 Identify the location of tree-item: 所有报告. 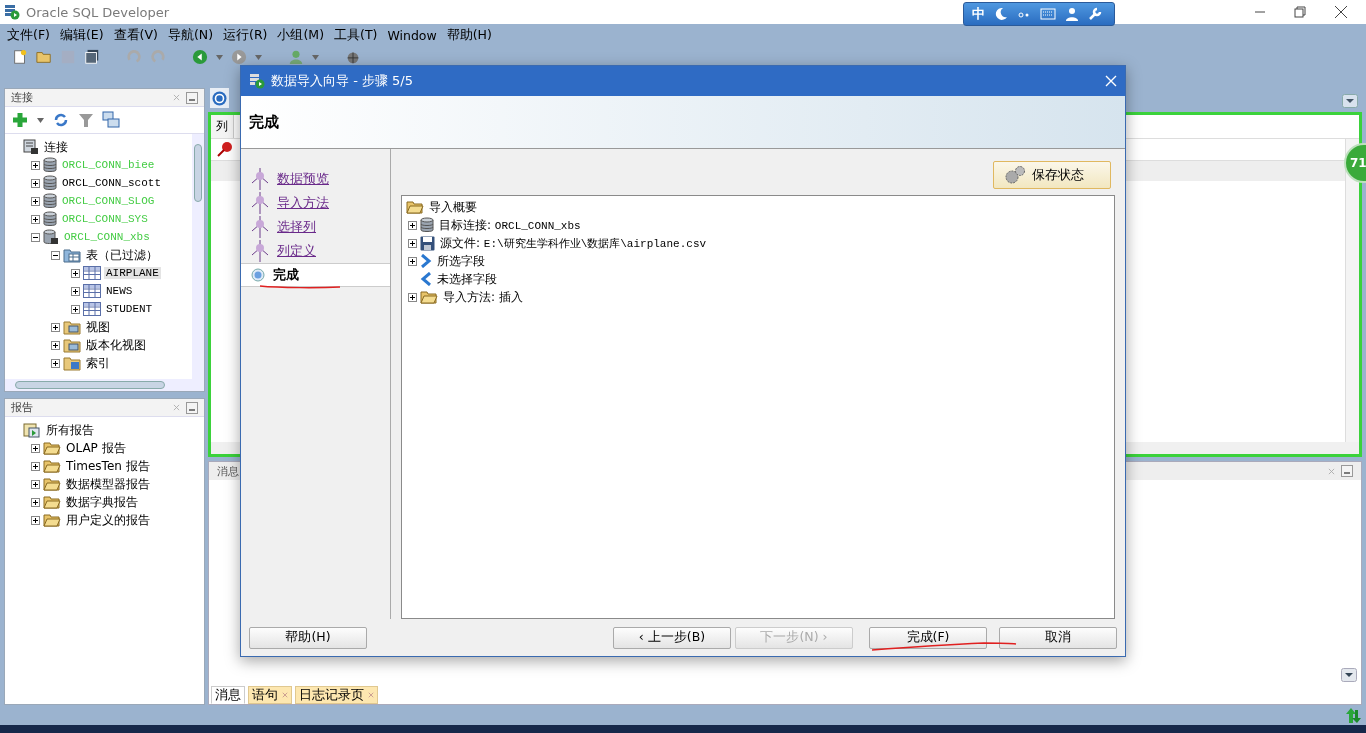
(70, 430).